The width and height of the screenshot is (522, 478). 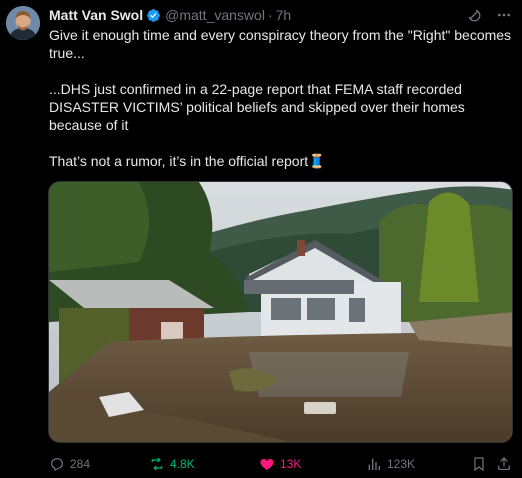 What do you see at coordinates (374, 464) in the screenshot?
I see `views-icon` at bounding box center [374, 464].